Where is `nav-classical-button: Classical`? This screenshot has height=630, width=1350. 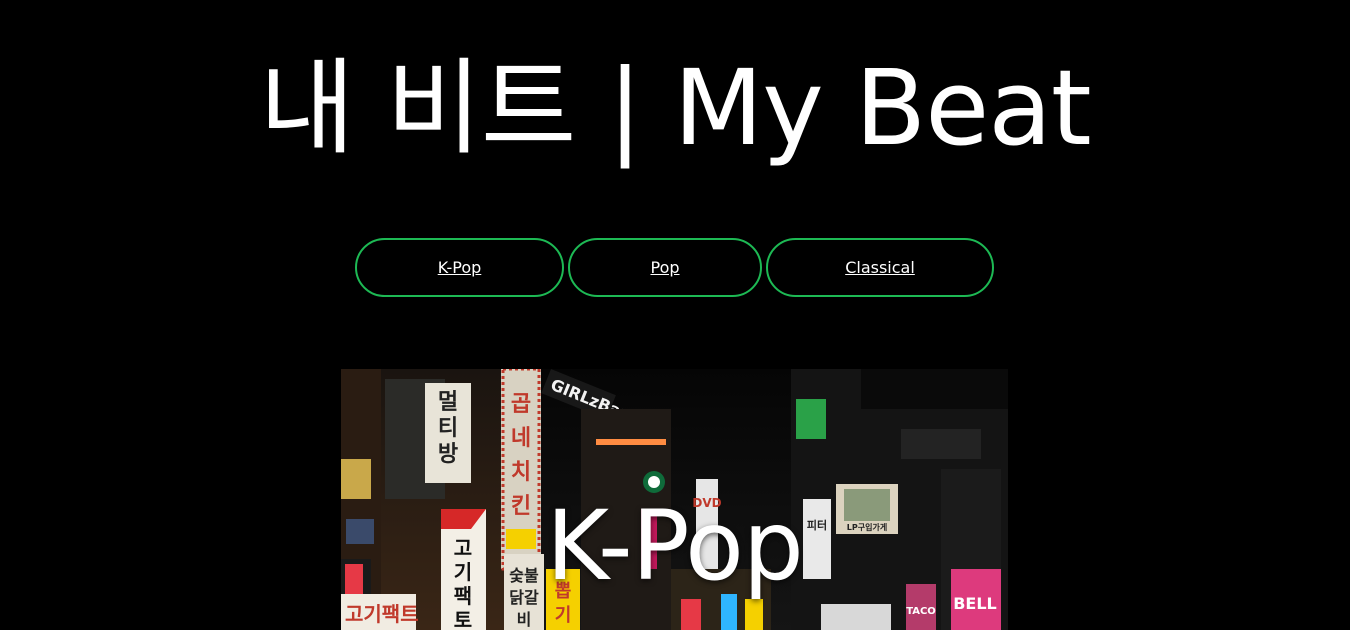 nav-classical-button: Classical is located at coordinates (880, 267).